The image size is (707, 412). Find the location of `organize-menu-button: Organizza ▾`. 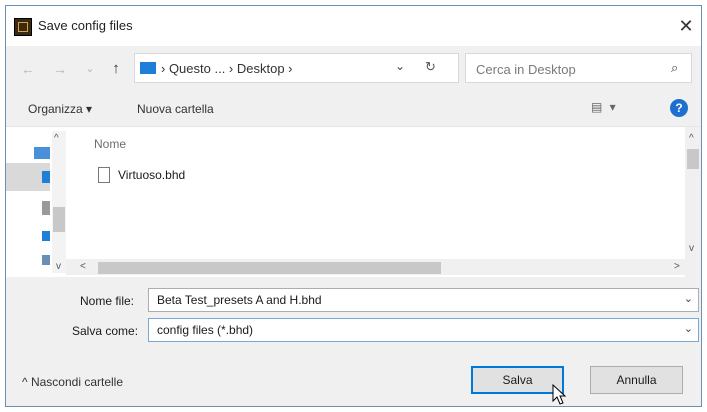

organize-menu-button: Organizza ▾ is located at coordinates (60, 109).